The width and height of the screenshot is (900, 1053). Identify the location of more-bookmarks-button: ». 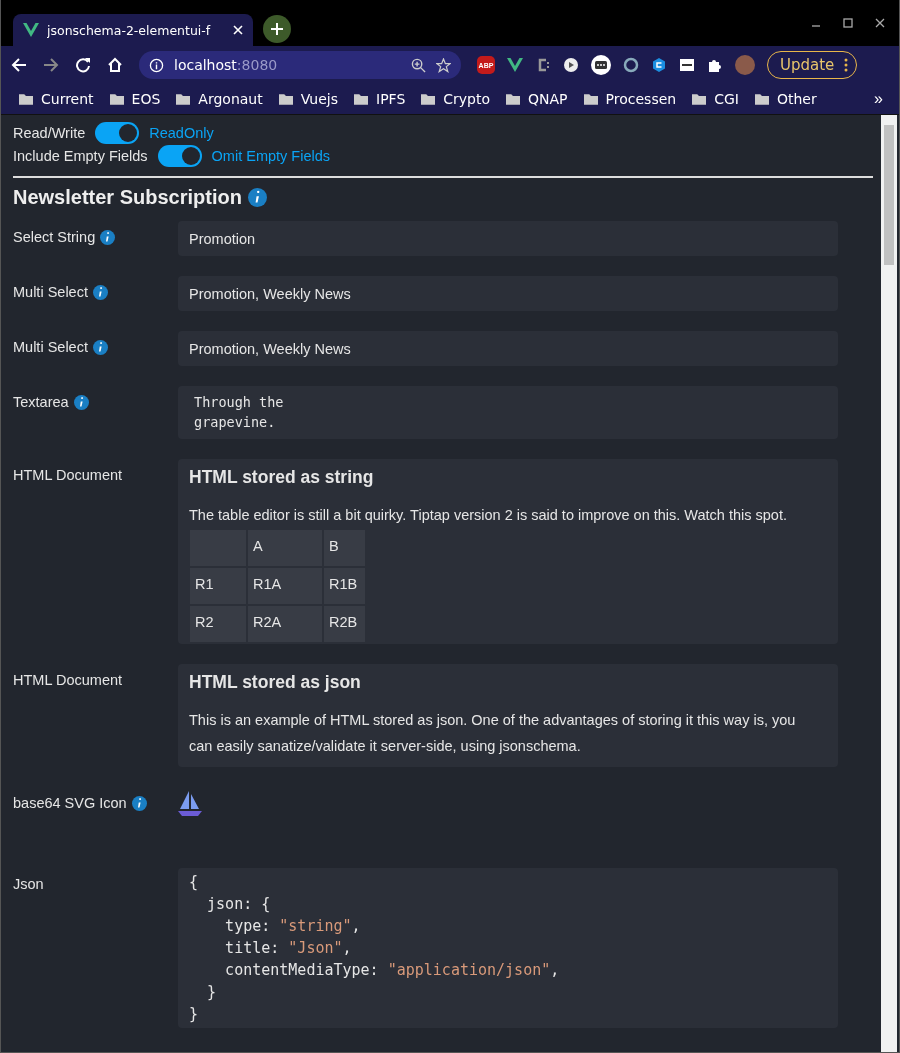
(886, 99).